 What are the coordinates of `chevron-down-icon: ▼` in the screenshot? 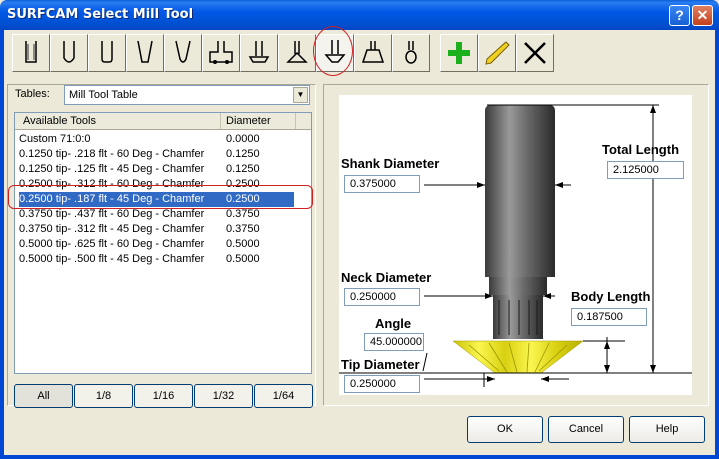 It's located at (300, 95).